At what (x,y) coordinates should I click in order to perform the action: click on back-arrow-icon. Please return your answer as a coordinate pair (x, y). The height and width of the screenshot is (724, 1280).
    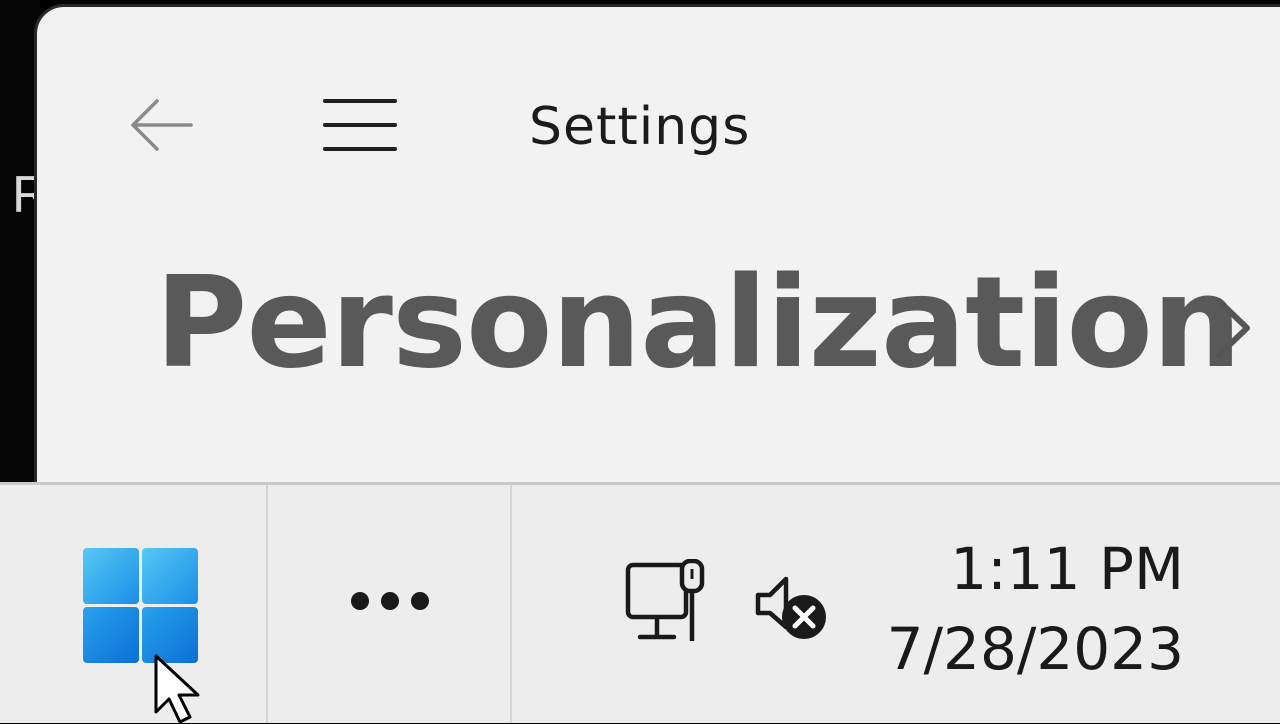
    Looking at the image, I should click on (162, 125).